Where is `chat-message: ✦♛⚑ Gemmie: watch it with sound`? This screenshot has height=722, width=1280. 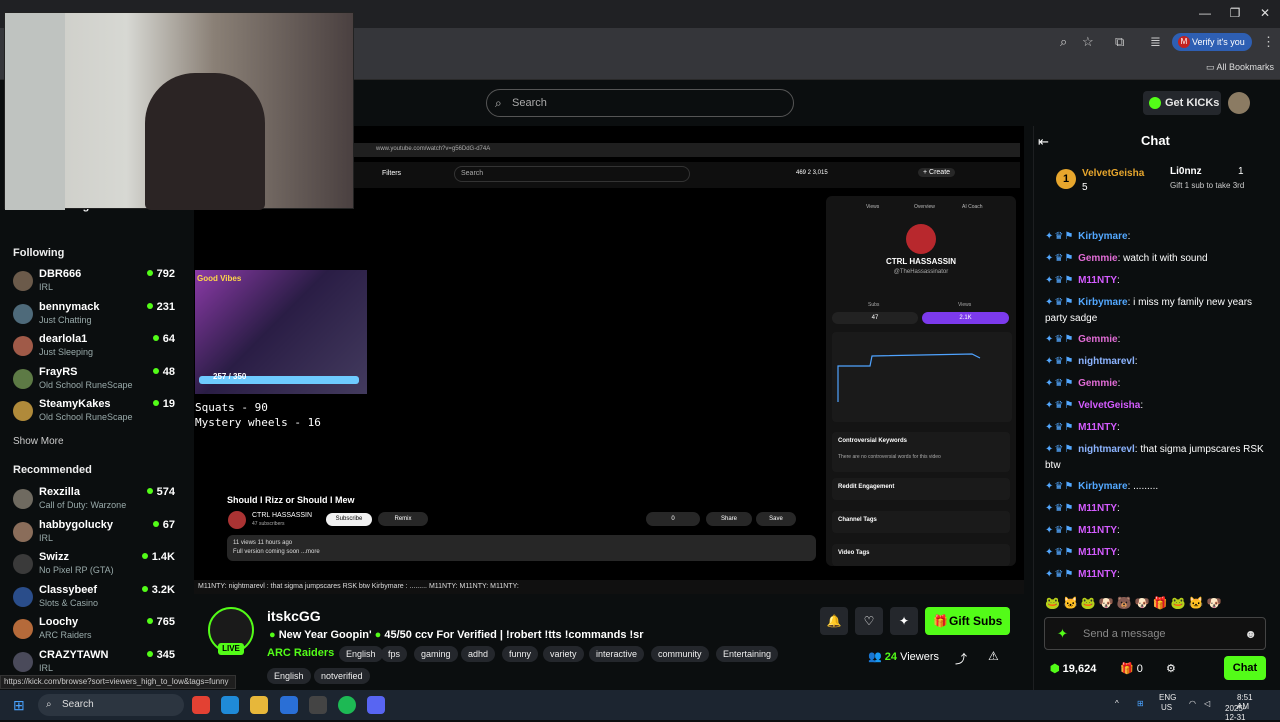 chat-message: ✦♛⚑ Gemmie: watch it with sound is located at coordinates (1126, 258).